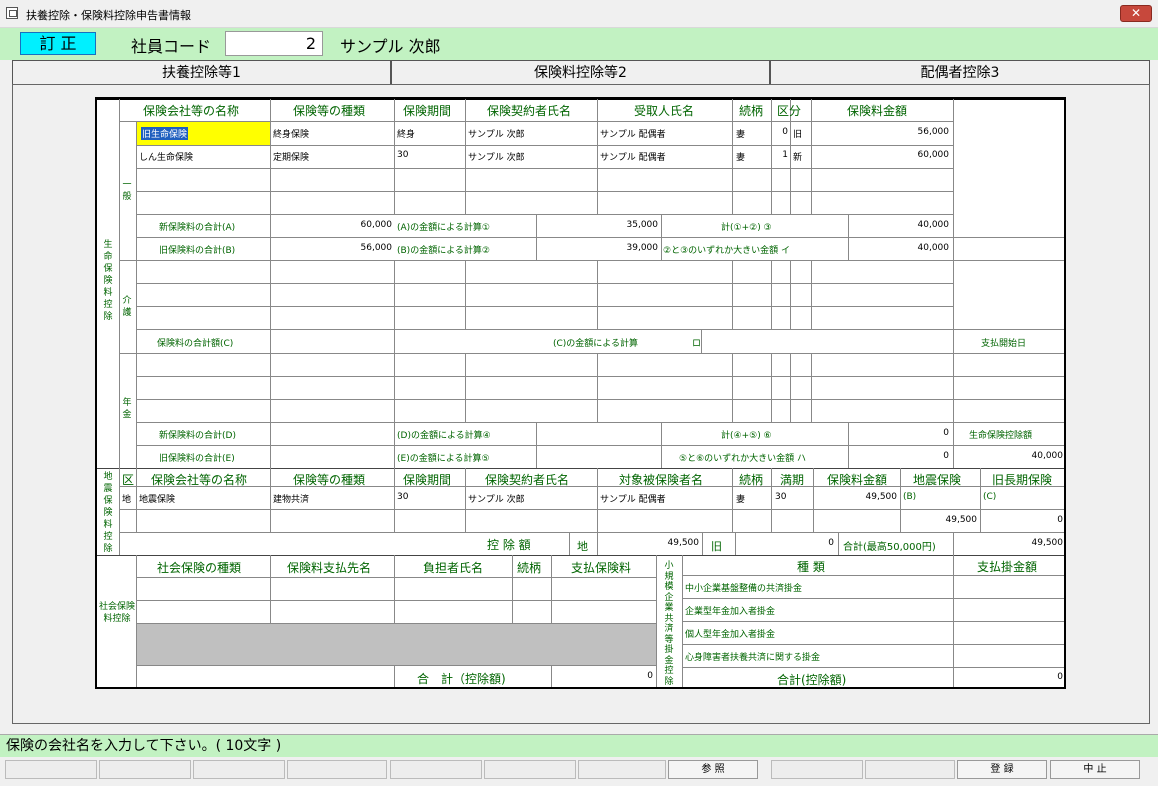  I want to click on eq-col-company: 保険会社等の名称, so click(199, 480).